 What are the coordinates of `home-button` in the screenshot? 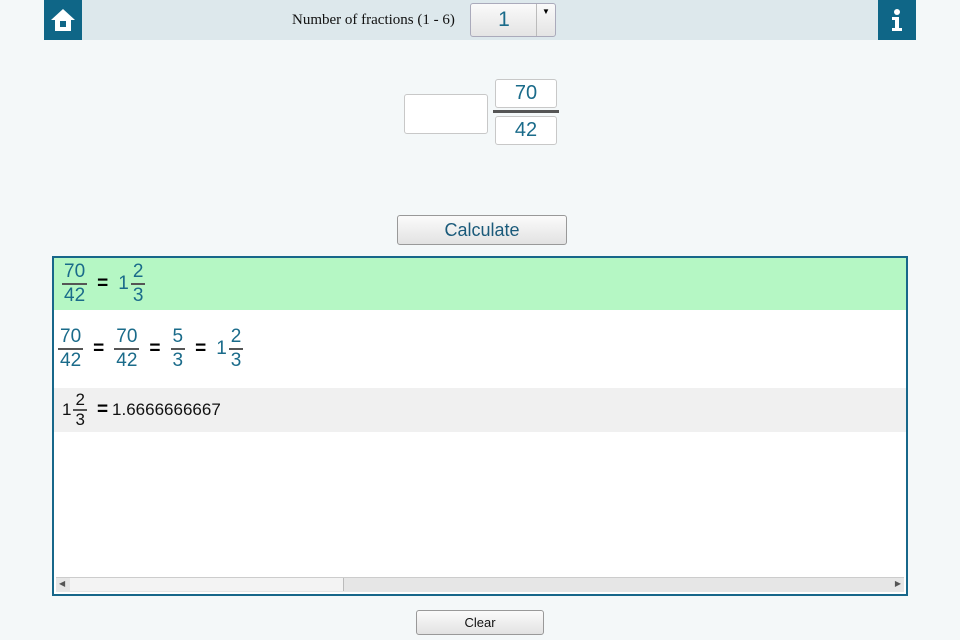 It's located at (63, 20).